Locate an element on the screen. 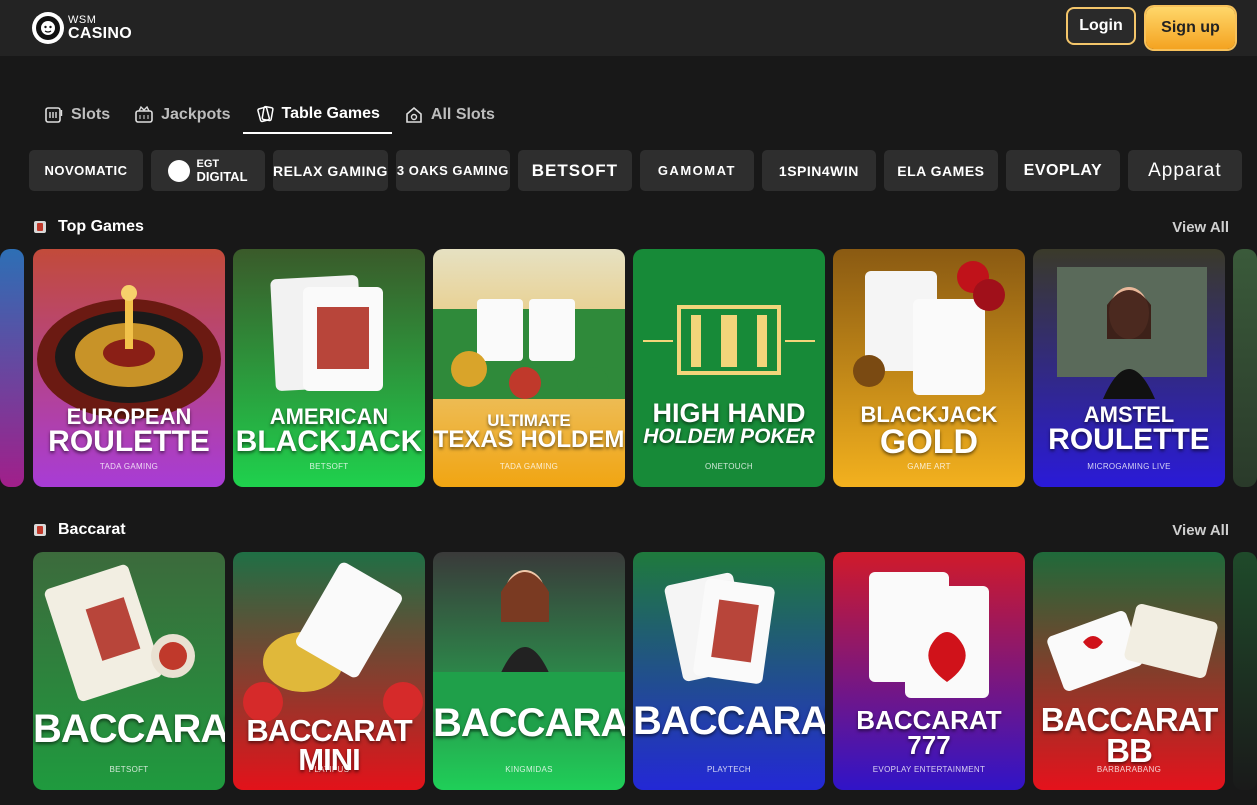  tab-label: Slots is located at coordinates (91, 114).